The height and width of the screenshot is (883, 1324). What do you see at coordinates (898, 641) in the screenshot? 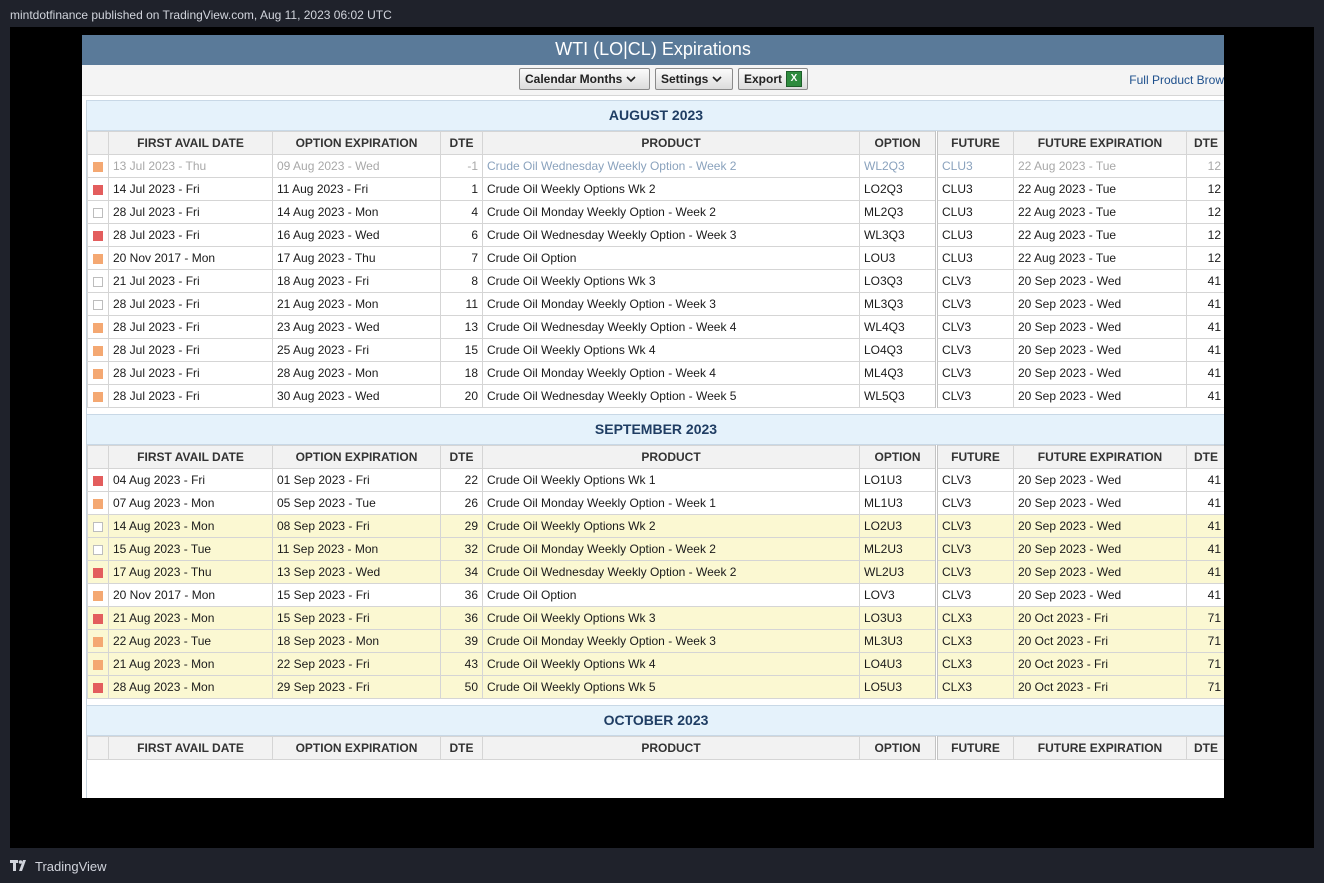
I see `option-code-link: ML3U3` at bounding box center [898, 641].